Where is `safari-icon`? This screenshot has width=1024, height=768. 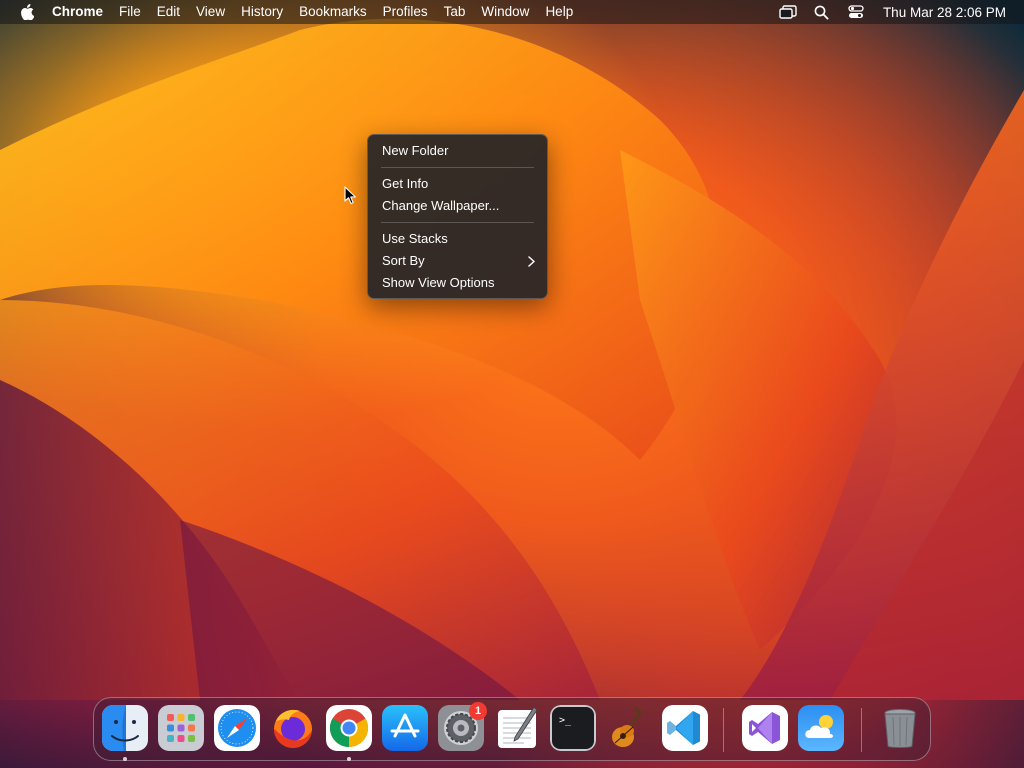
safari-icon is located at coordinates (237, 728).